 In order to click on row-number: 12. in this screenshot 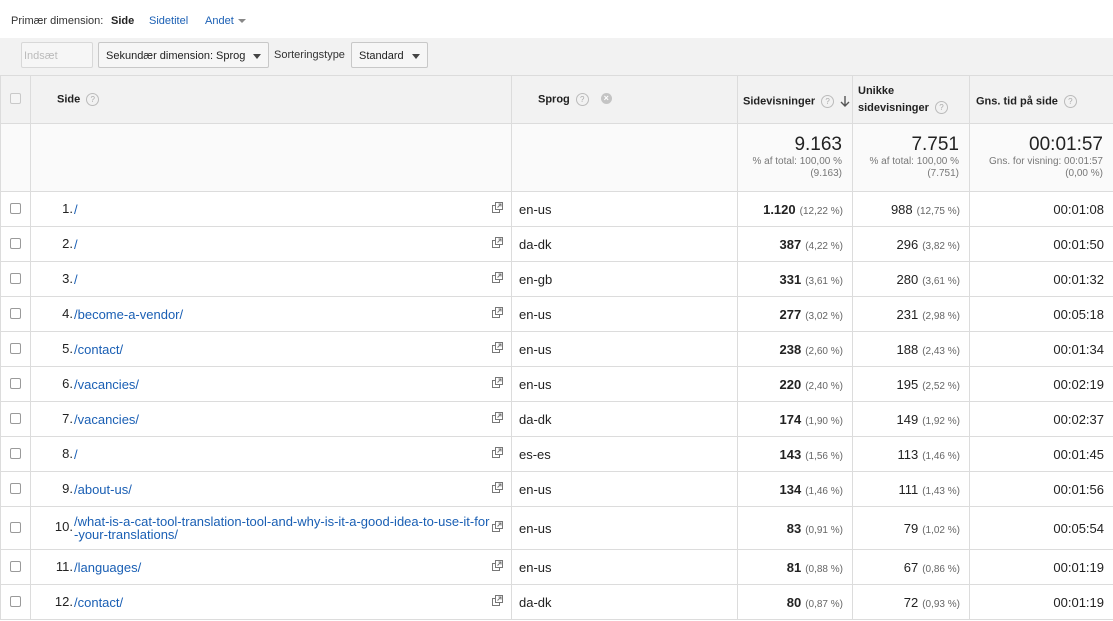, I will do `click(63, 601)`.